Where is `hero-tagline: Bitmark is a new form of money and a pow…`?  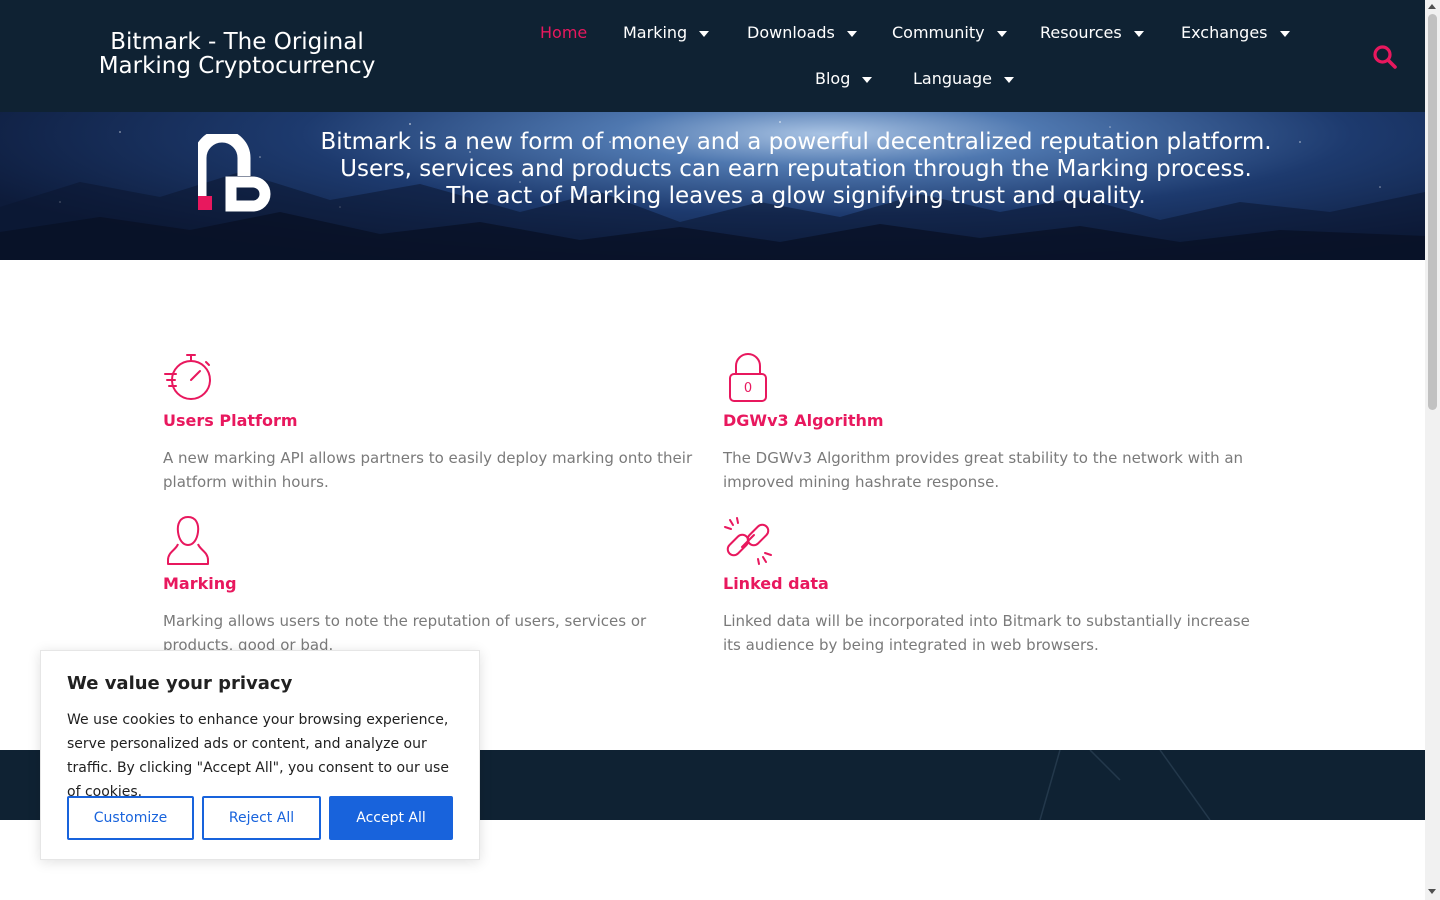 hero-tagline: Bitmark is a new form of money and a pow… is located at coordinates (796, 169).